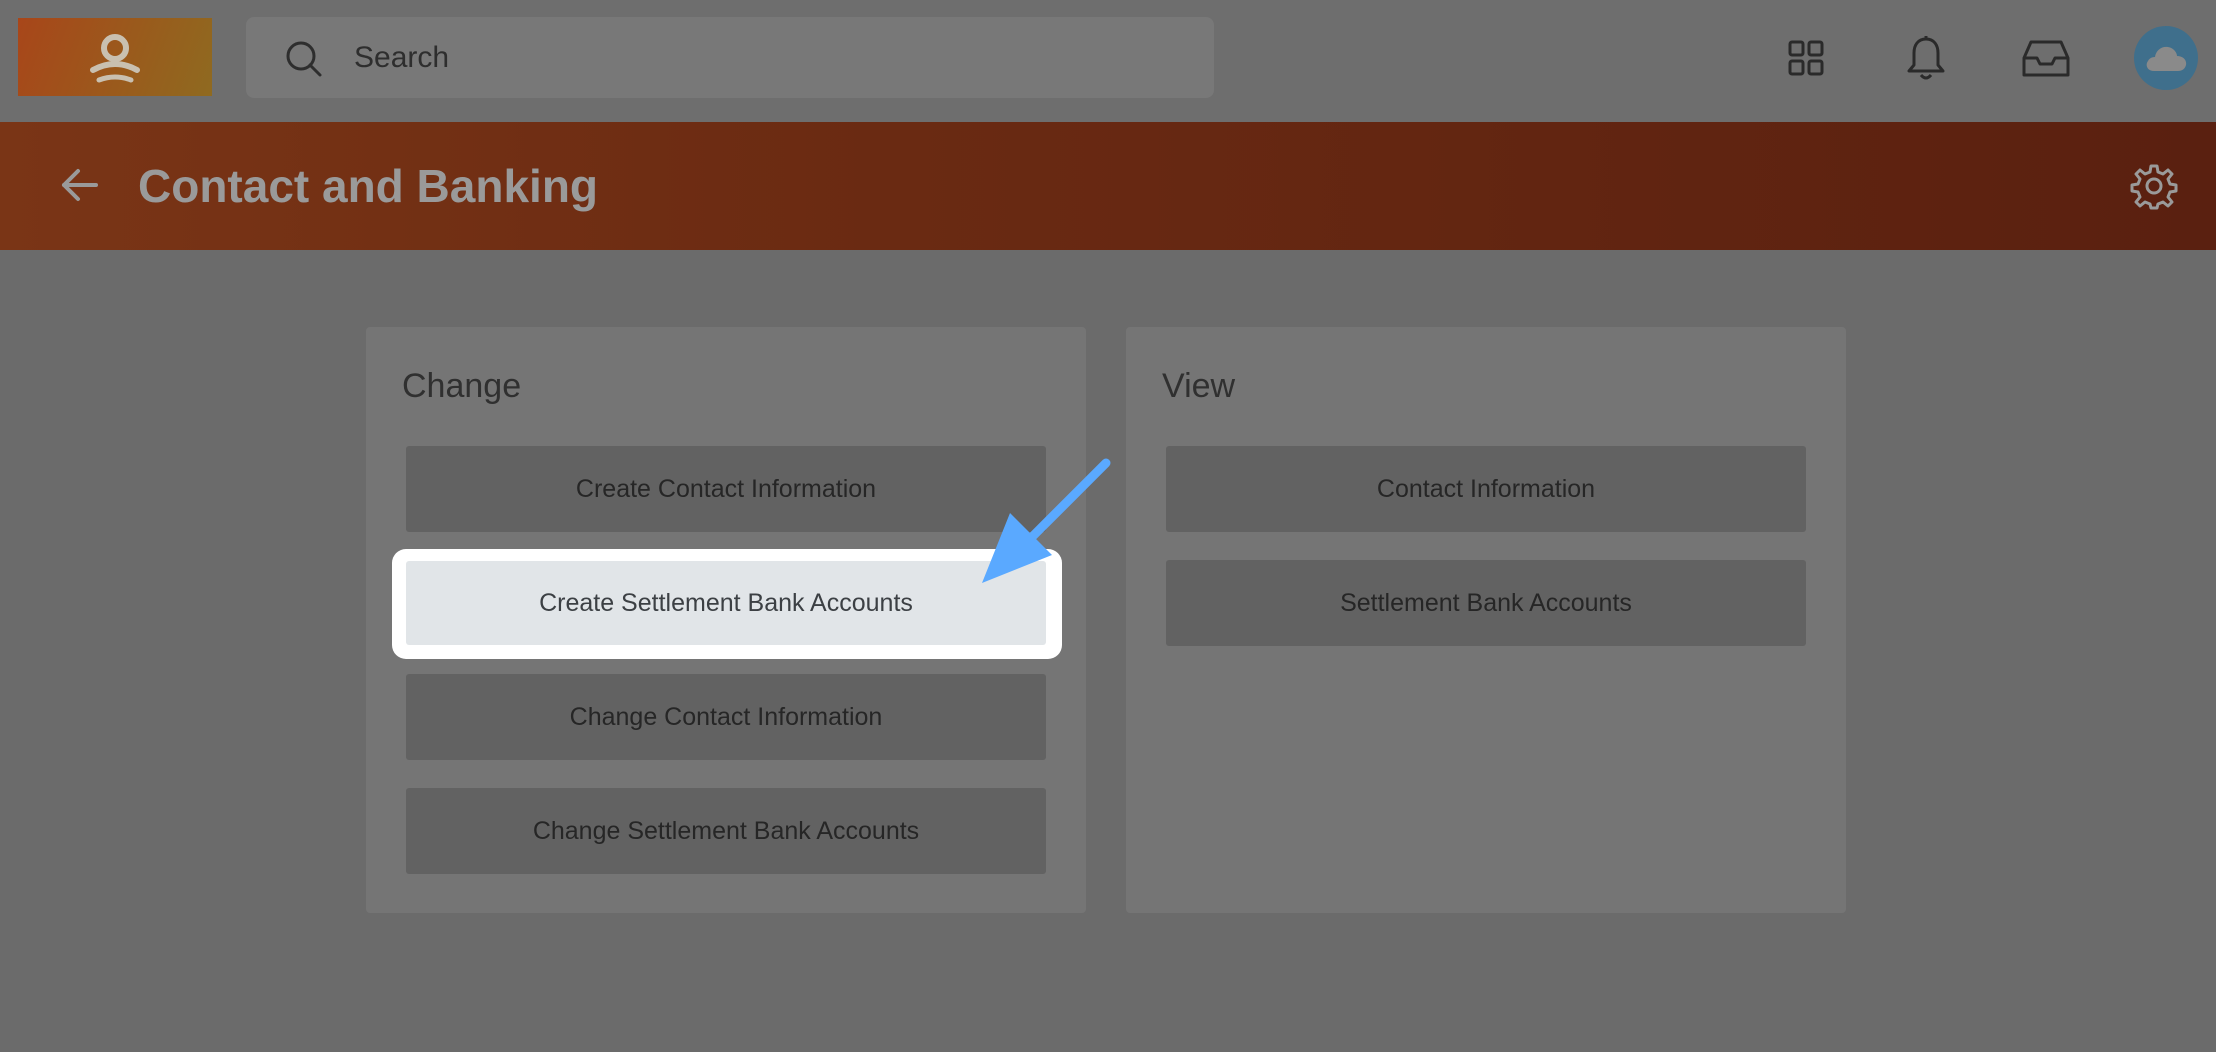  I want to click on grid-icon, so click(1806, 58).